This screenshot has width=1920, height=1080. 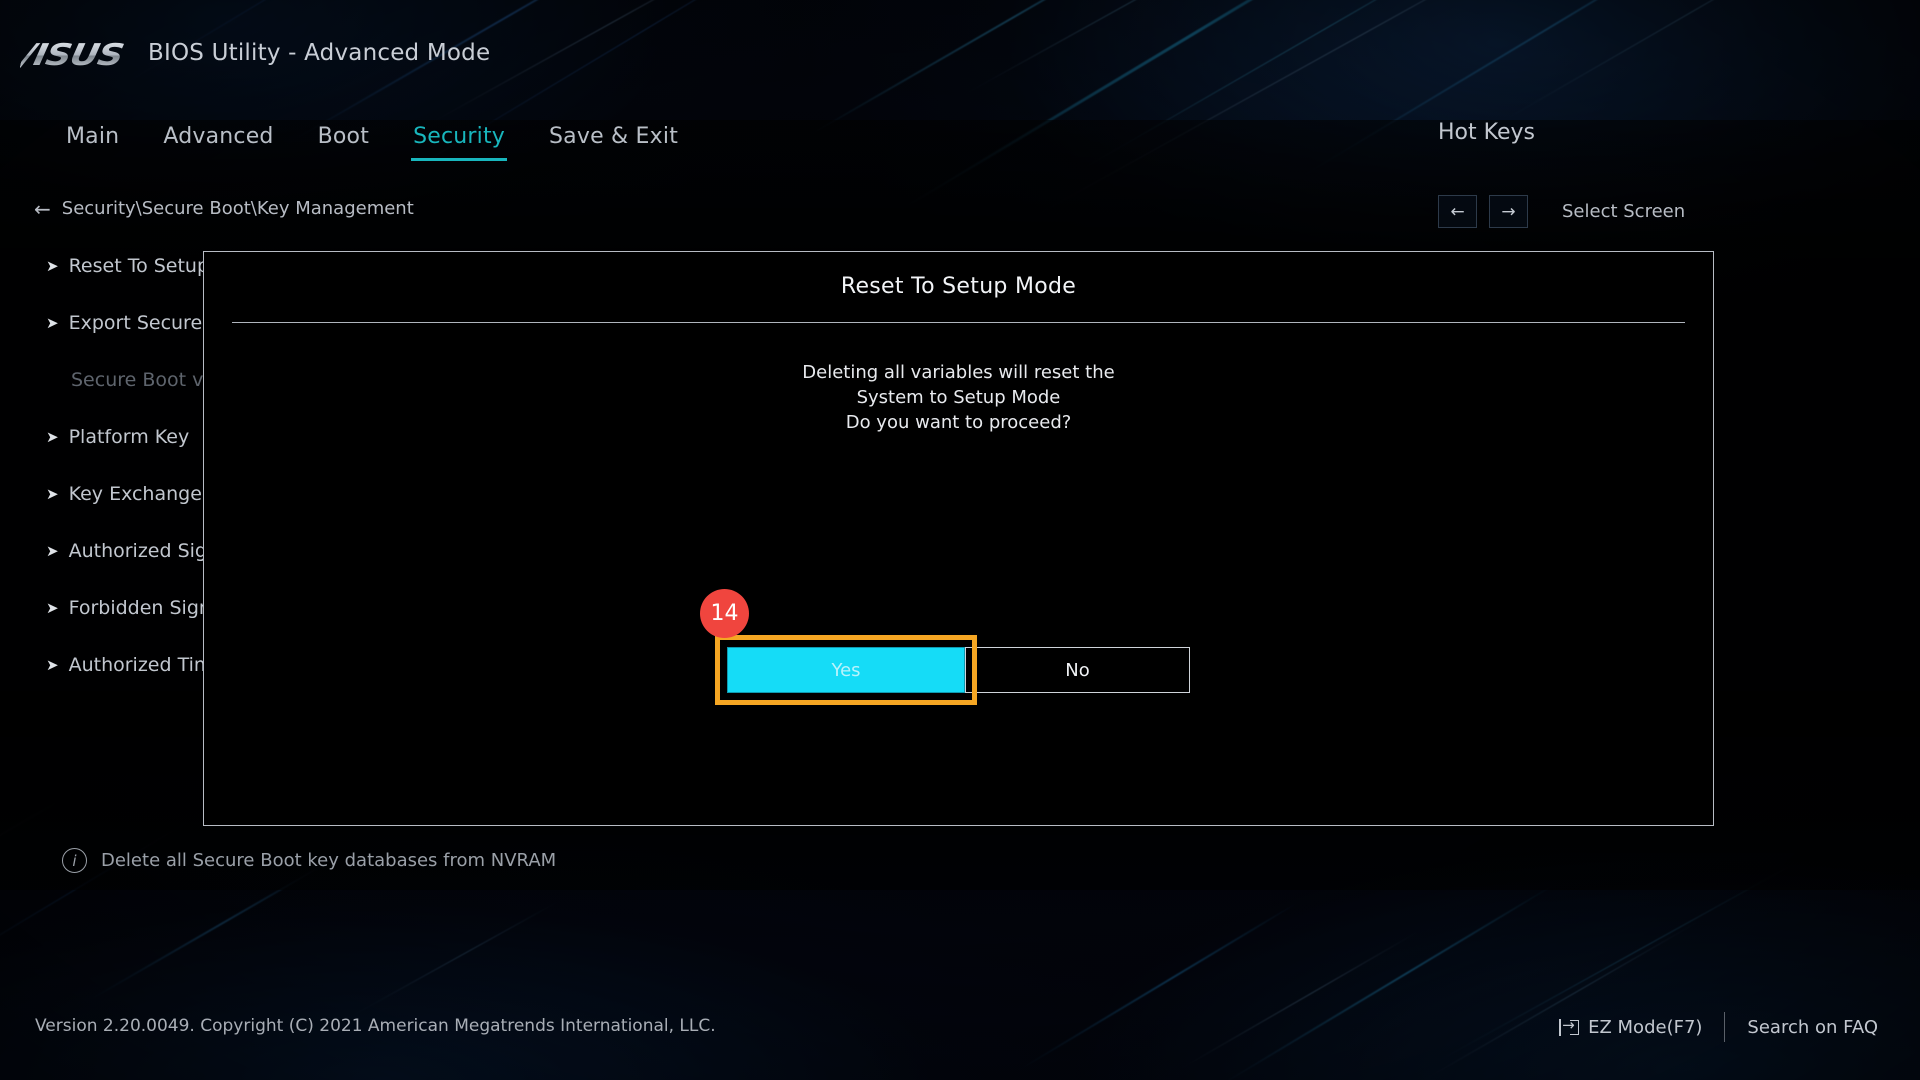 I want to click on no-button: No, so click(x=1077, y=670).